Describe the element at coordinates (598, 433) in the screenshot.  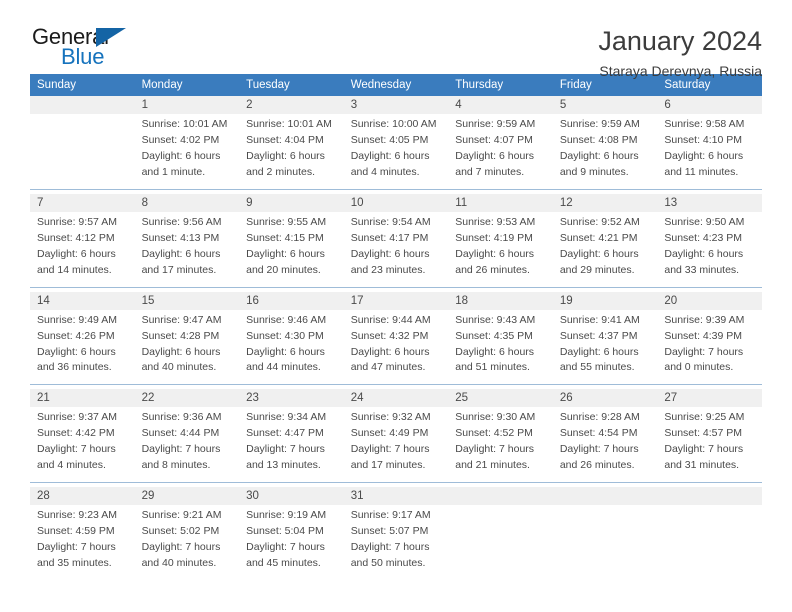
I see `sunset-text: Sunset: 4:54 PM` at that location.